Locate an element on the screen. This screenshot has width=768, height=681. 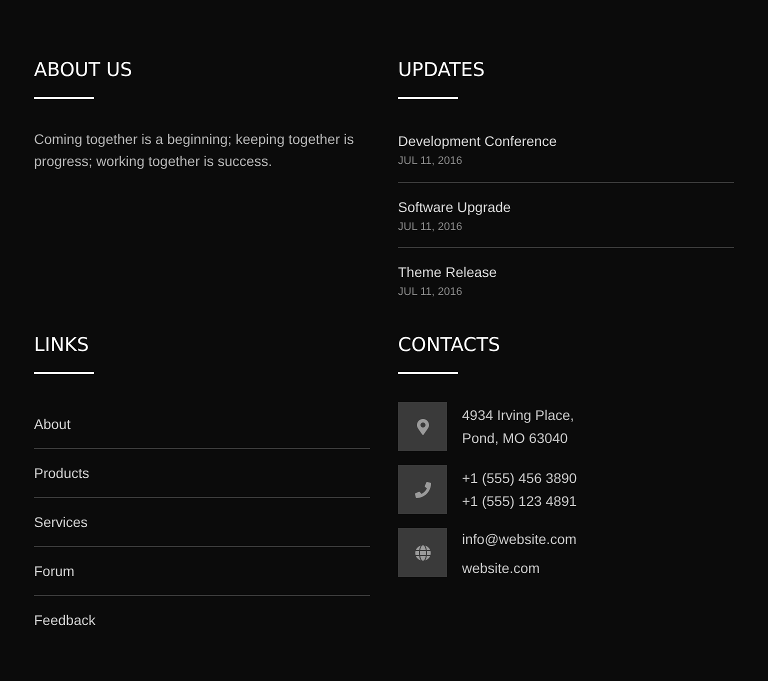
footer-link: Products is located at coordinates (62, 473).